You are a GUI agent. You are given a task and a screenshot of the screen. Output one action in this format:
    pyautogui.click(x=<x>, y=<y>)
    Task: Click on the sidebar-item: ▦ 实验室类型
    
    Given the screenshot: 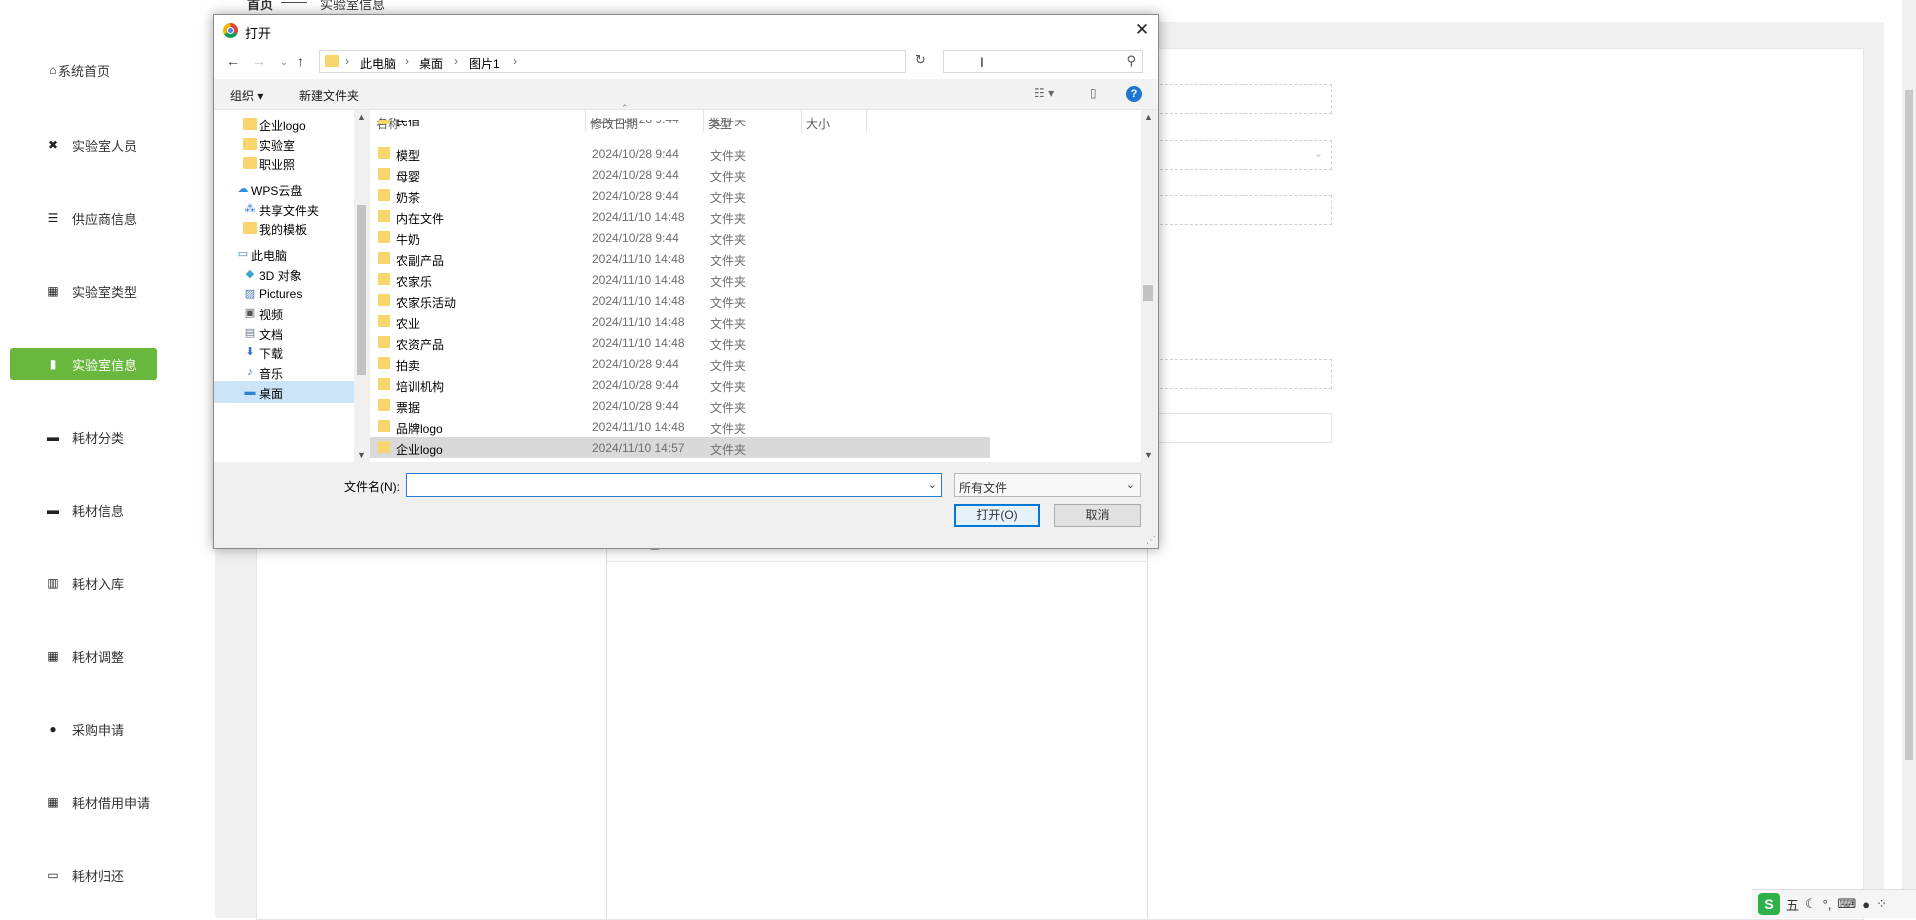 What is the action you would take?
    pyautogui.click(x=83, y=291)
    